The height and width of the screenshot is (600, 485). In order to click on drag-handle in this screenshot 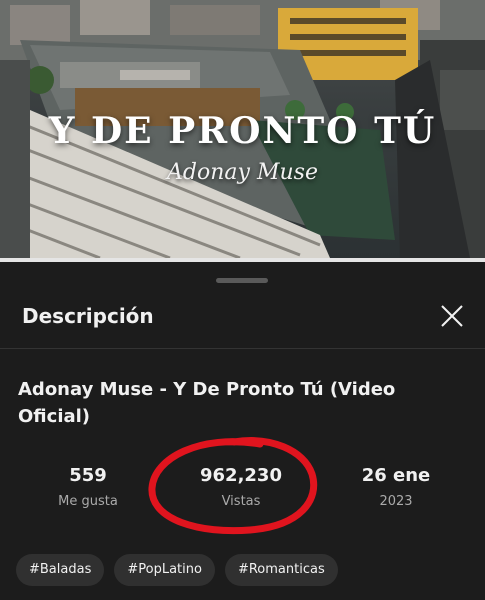, I will do `click(242, 280)`.